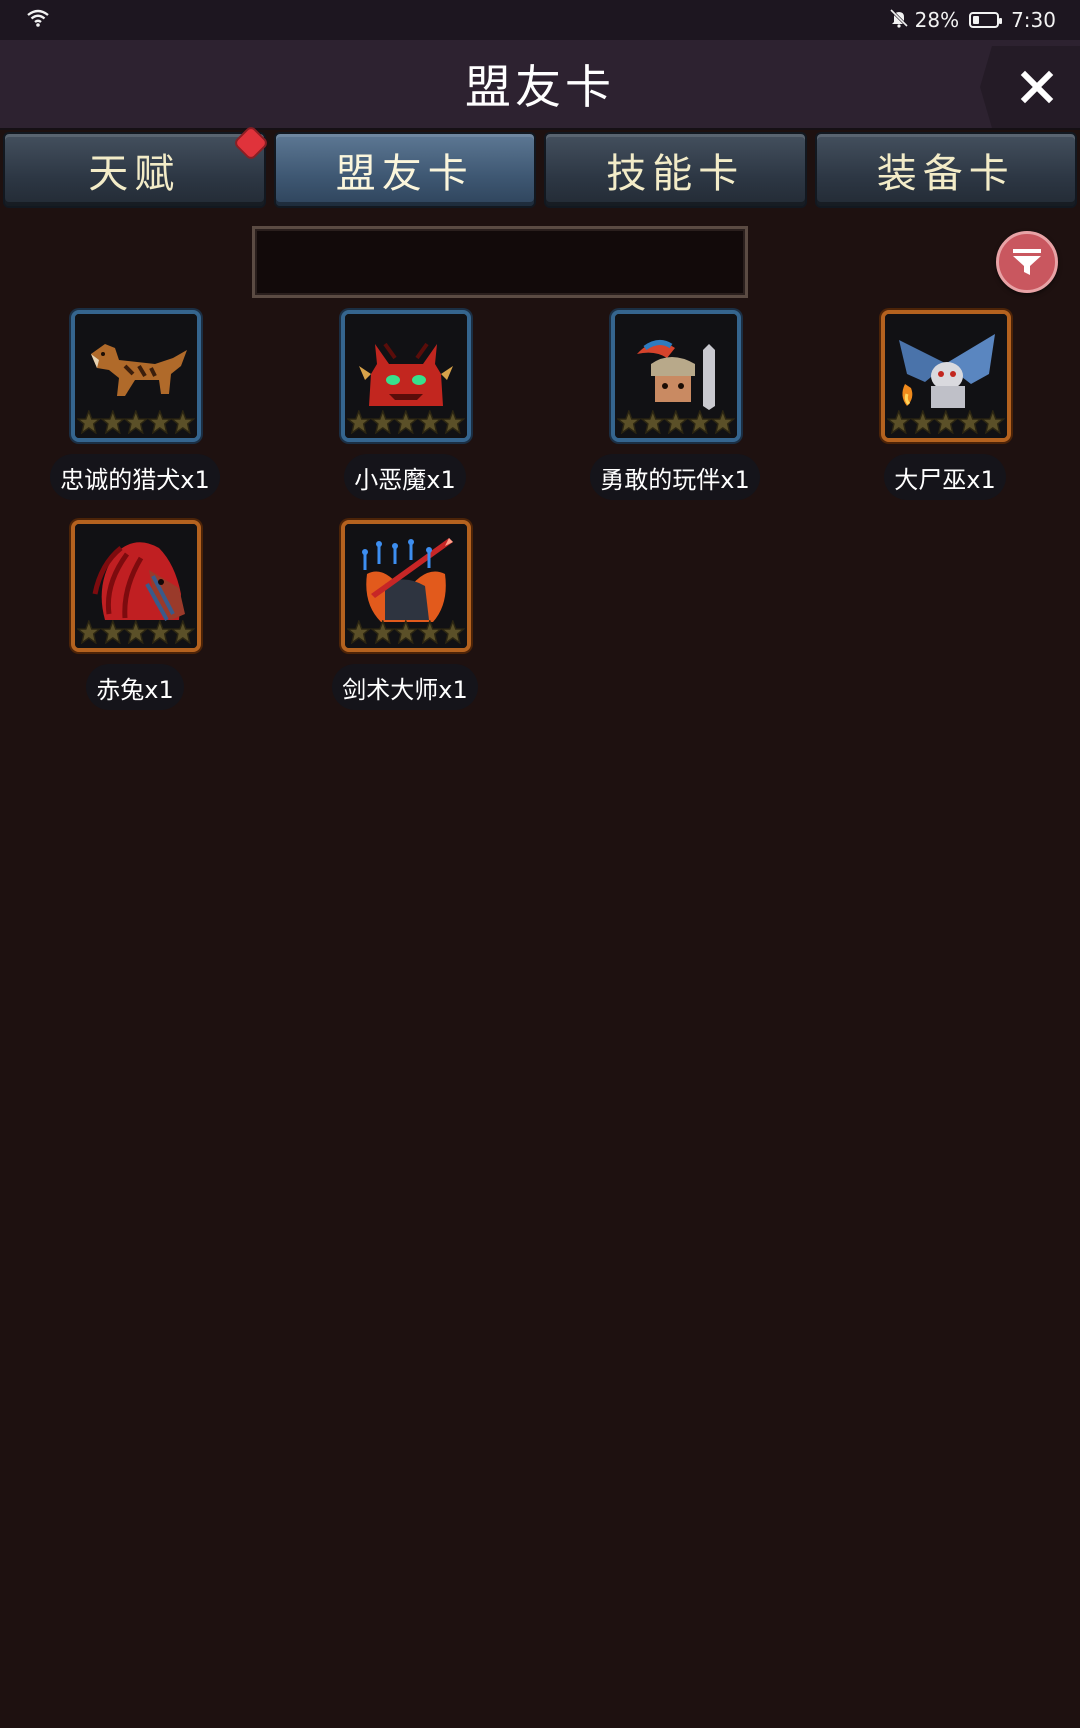  I want to click on card-label: 勇敢的玩伴x1, so click(675, 477).